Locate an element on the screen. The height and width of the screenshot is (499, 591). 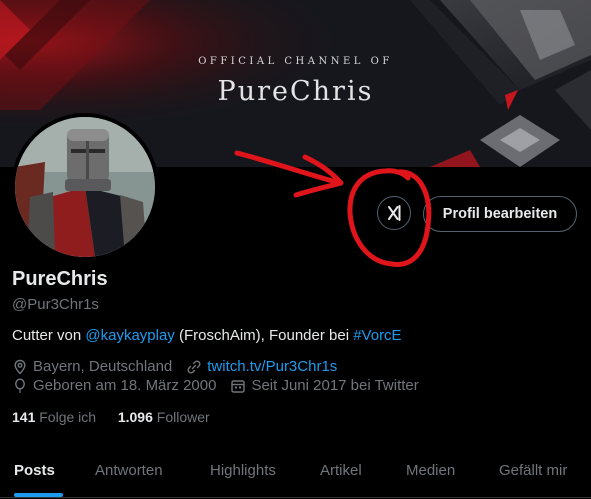
location-icon is located at coordinates (20, 367).